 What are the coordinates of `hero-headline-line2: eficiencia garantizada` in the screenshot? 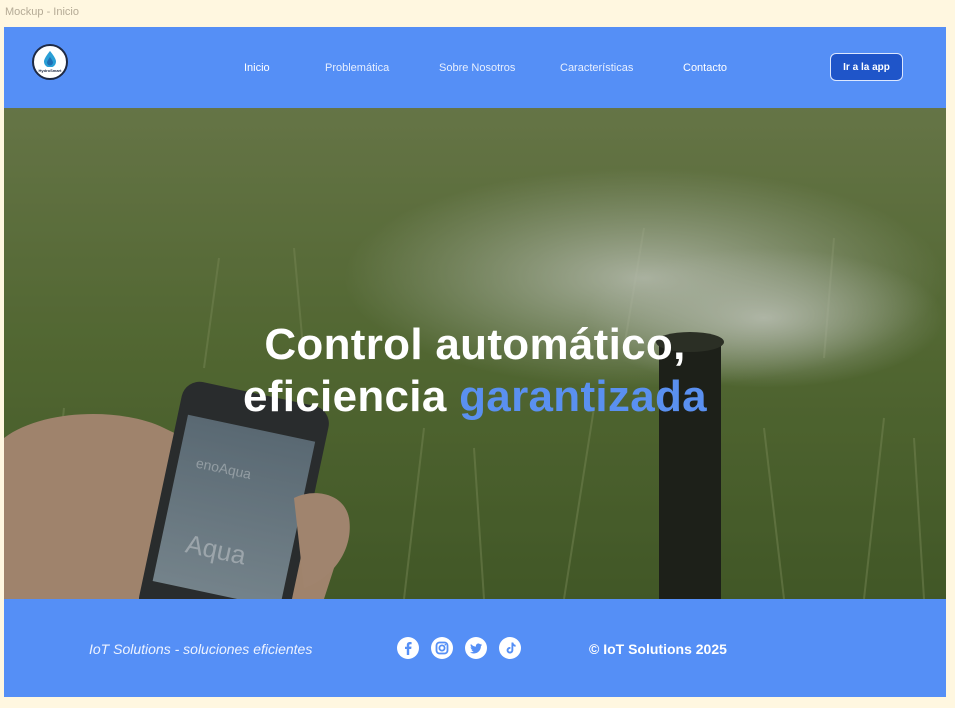 It's located at (475, 397).